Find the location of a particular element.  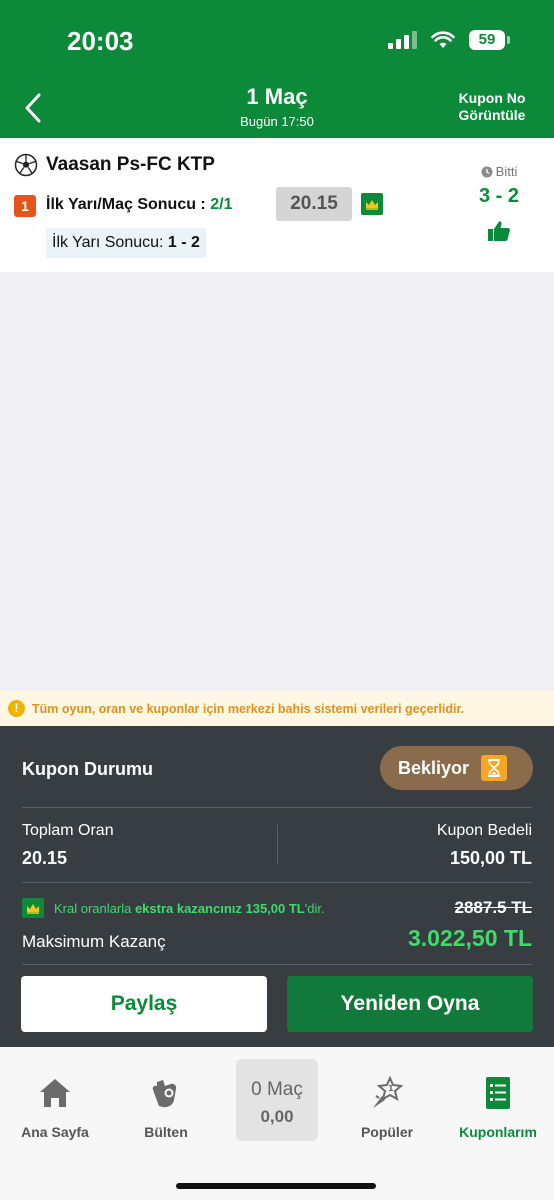

tab-bulletin: Bülten is located at coordinates (166, 1107).